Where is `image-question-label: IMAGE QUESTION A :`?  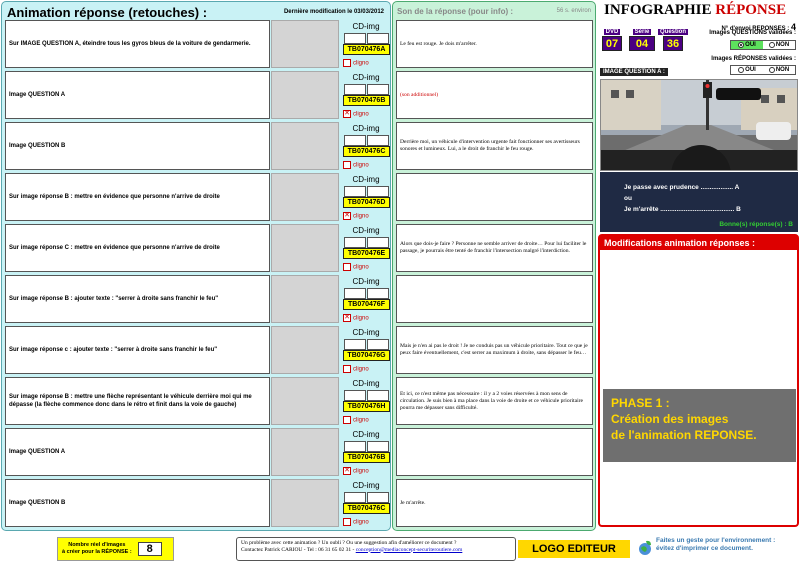 image-question-label: IMAGE QUESTION A : is located at coordinates (634, 72).